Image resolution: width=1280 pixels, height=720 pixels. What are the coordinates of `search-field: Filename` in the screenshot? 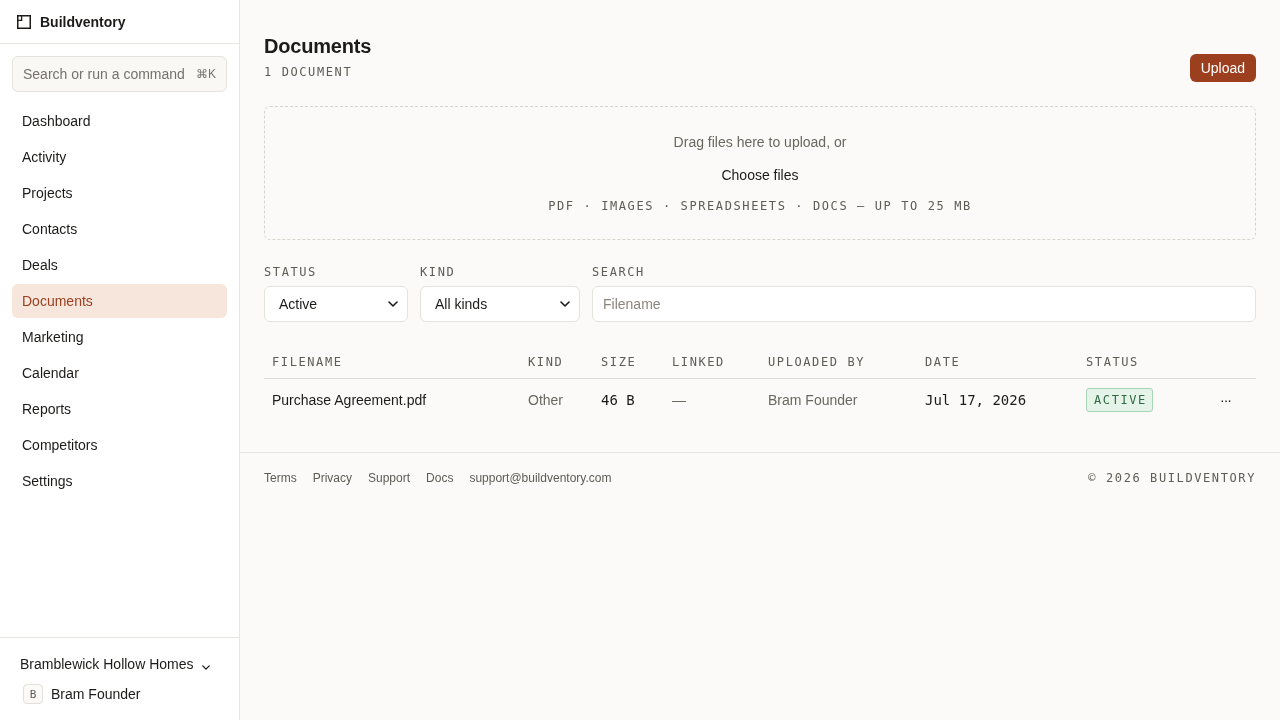 It's located at (924, 304).